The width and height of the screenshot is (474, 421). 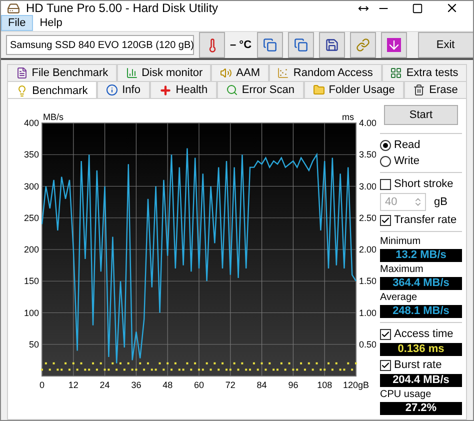 I want to click on y-axis-unit: MB/s, so click(x=53, y=117).